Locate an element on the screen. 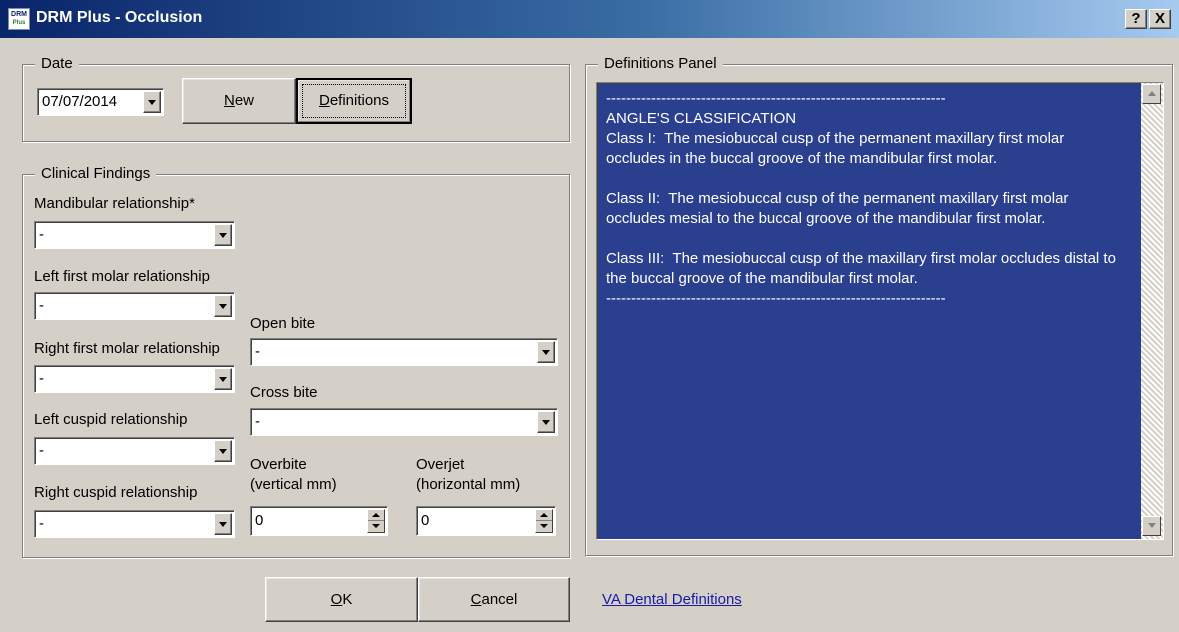  right-cuspid-dropdown-button is located at coordinates (223, 524).